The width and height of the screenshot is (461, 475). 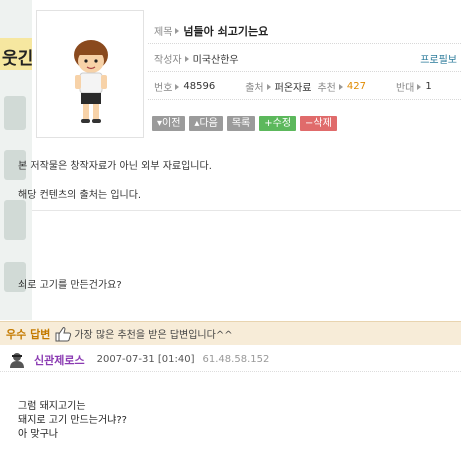 What do you see at coordinates (356, 86) in the screenshot?
I see `recommend-count: 427` at bounding box center [356, 86].